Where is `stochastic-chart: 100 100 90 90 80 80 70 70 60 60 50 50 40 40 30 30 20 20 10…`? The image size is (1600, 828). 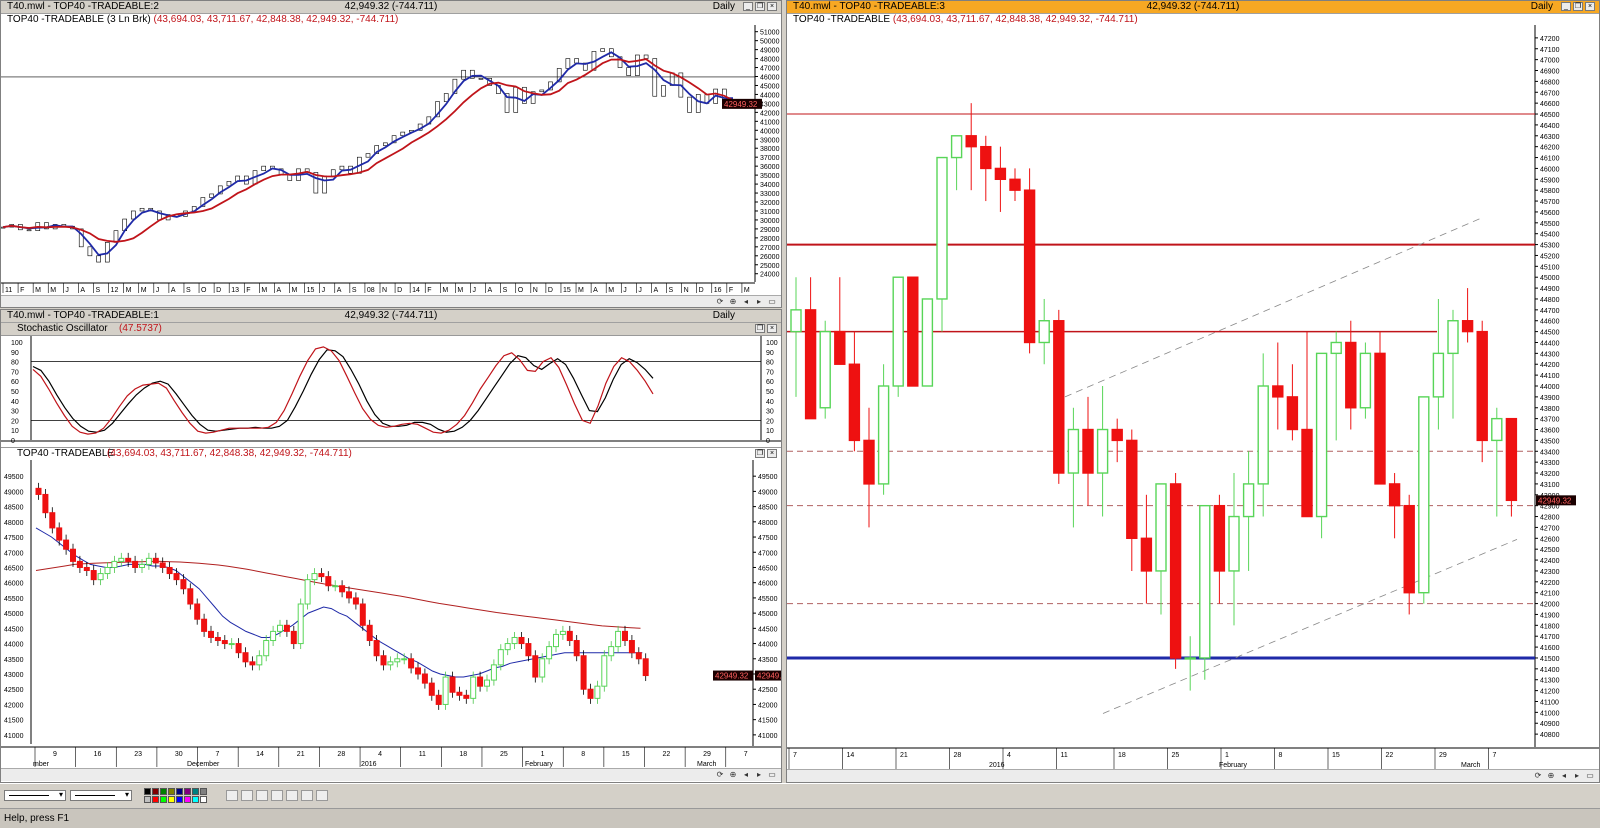 stochastic-chart: 100 100 90 90 80 80 70 70 60 60 50 50 40 40 30 30 20 20 10… is located at coordinates (391, 391).